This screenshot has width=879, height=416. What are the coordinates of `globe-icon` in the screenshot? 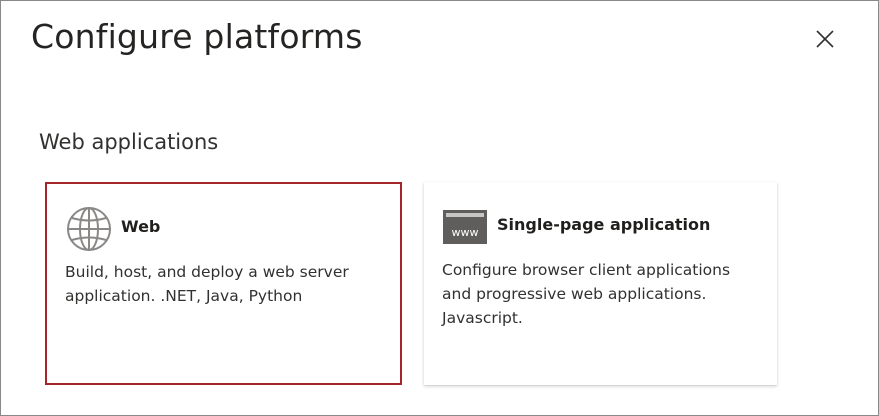 It's located at (89, 231).